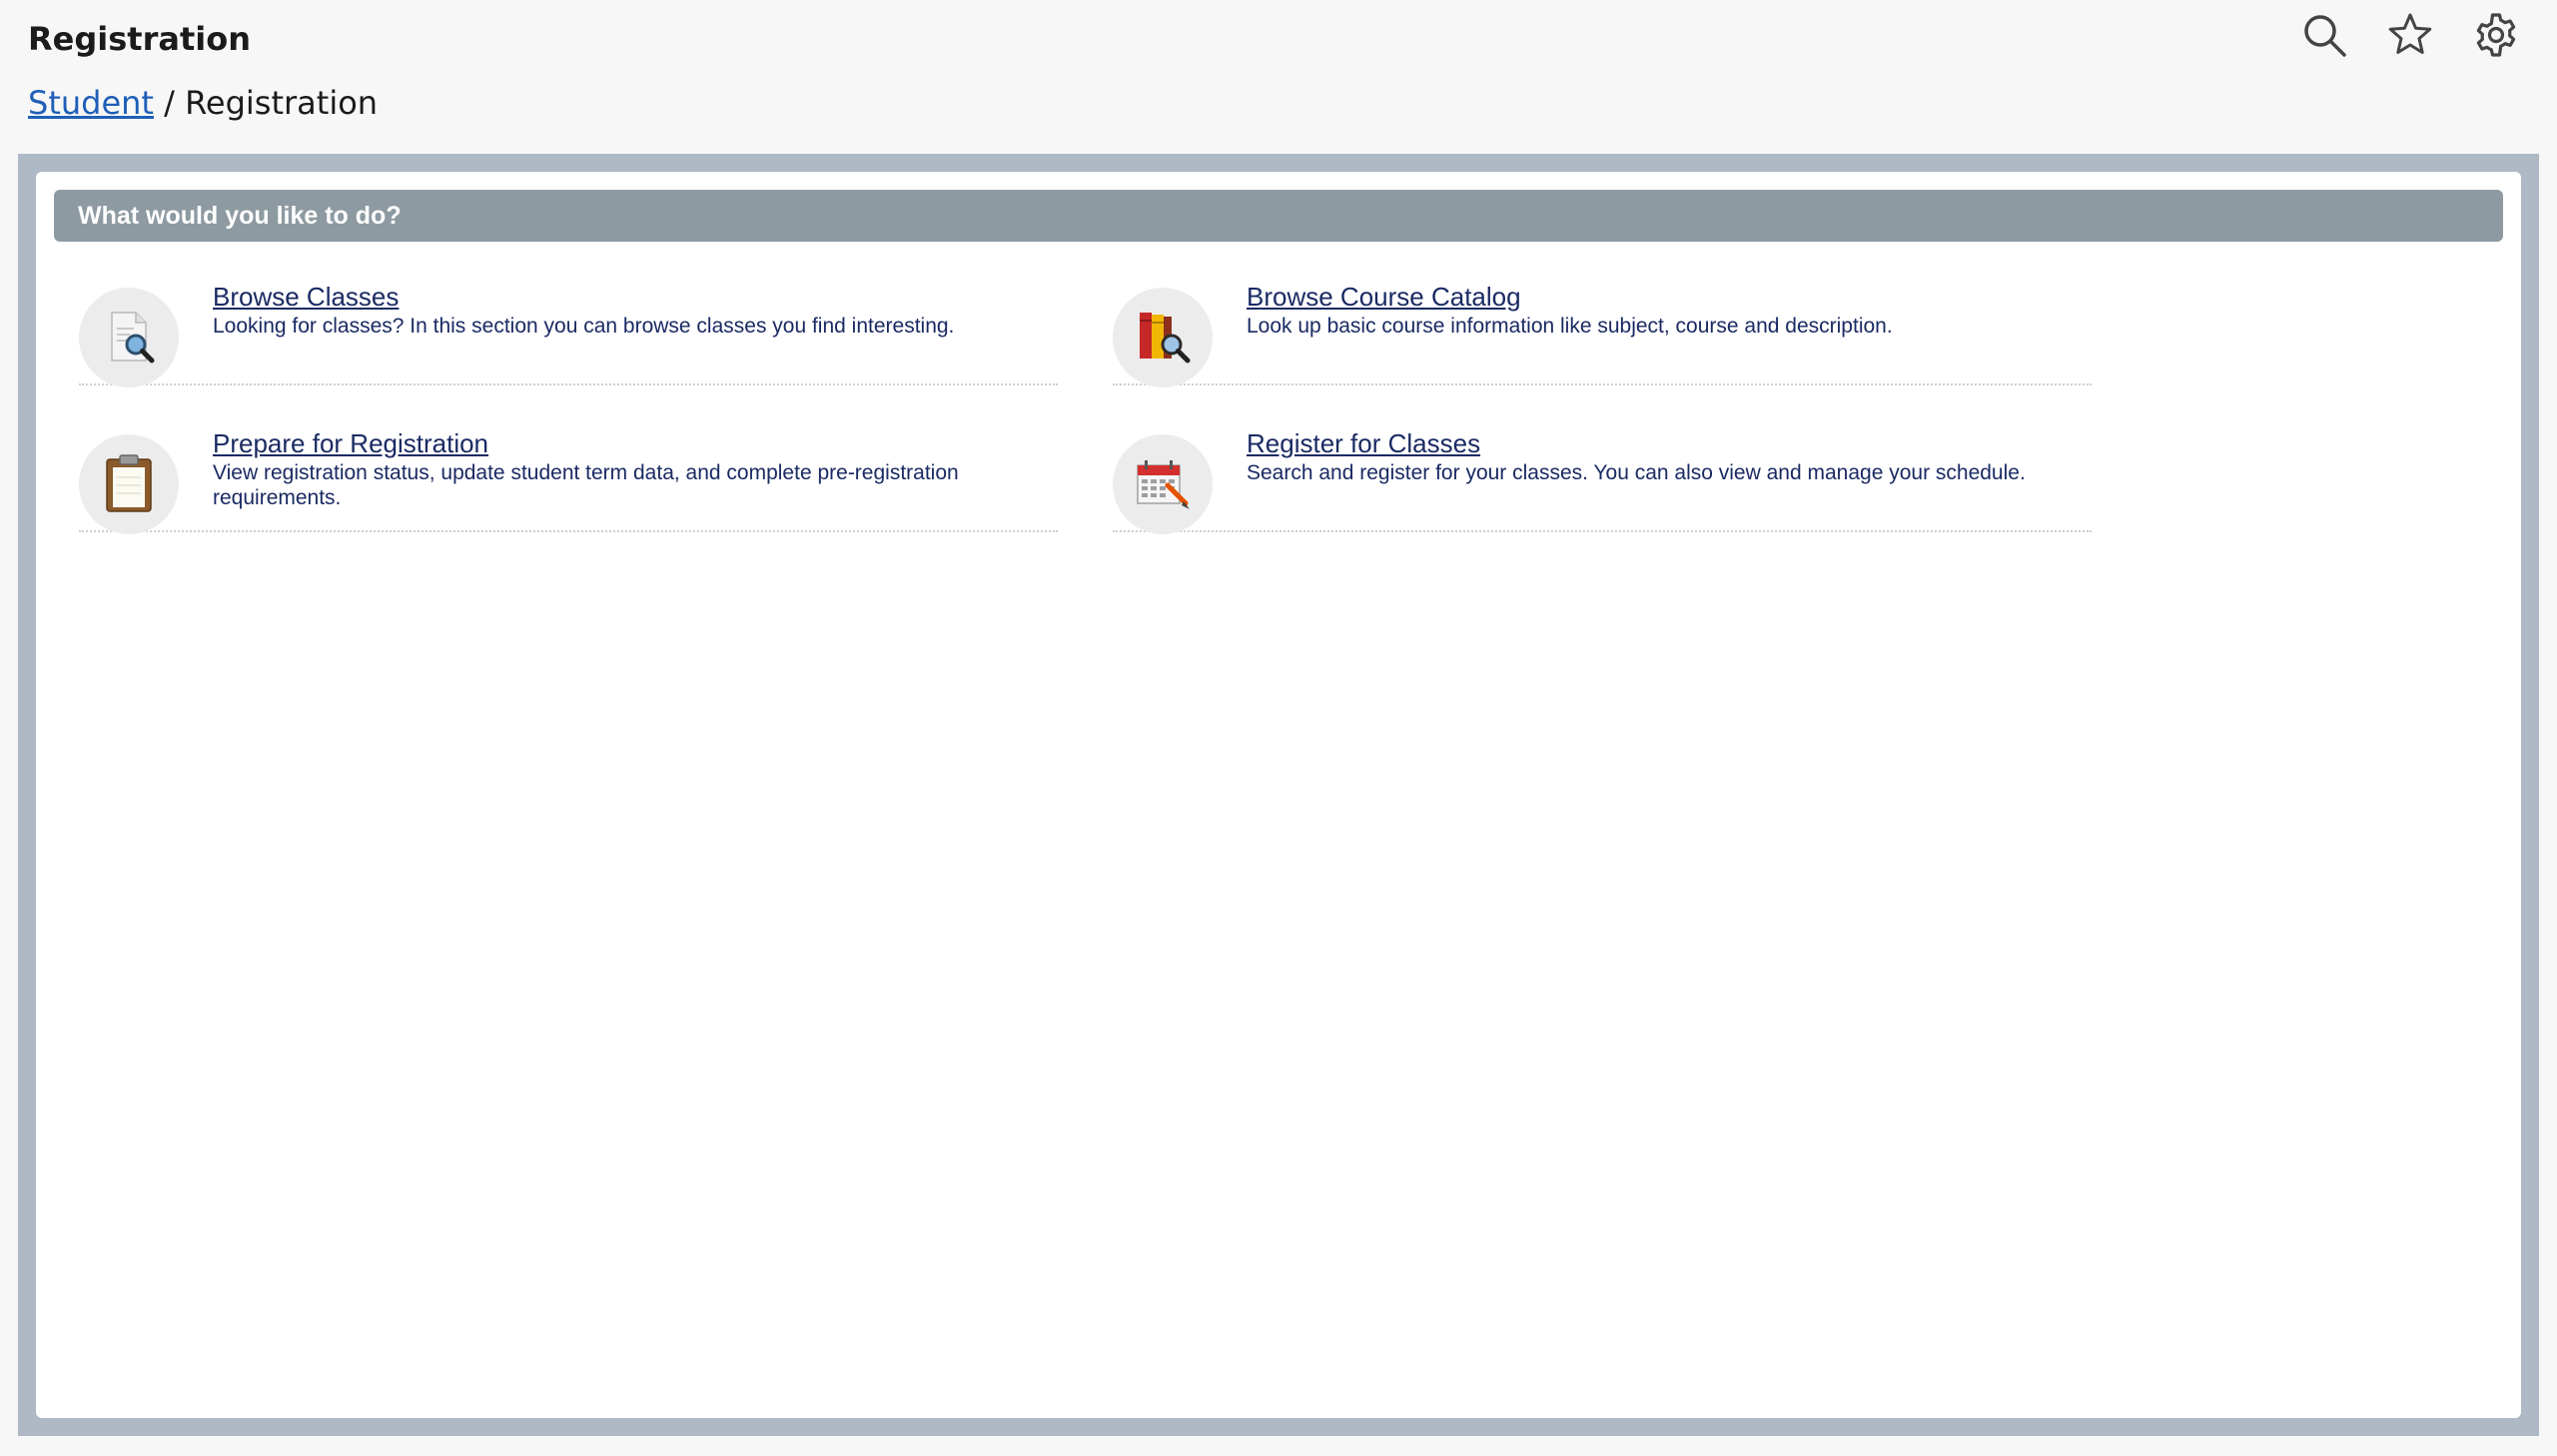  I want to click on breadcrumb: Student / Registration, so click(203, 103).